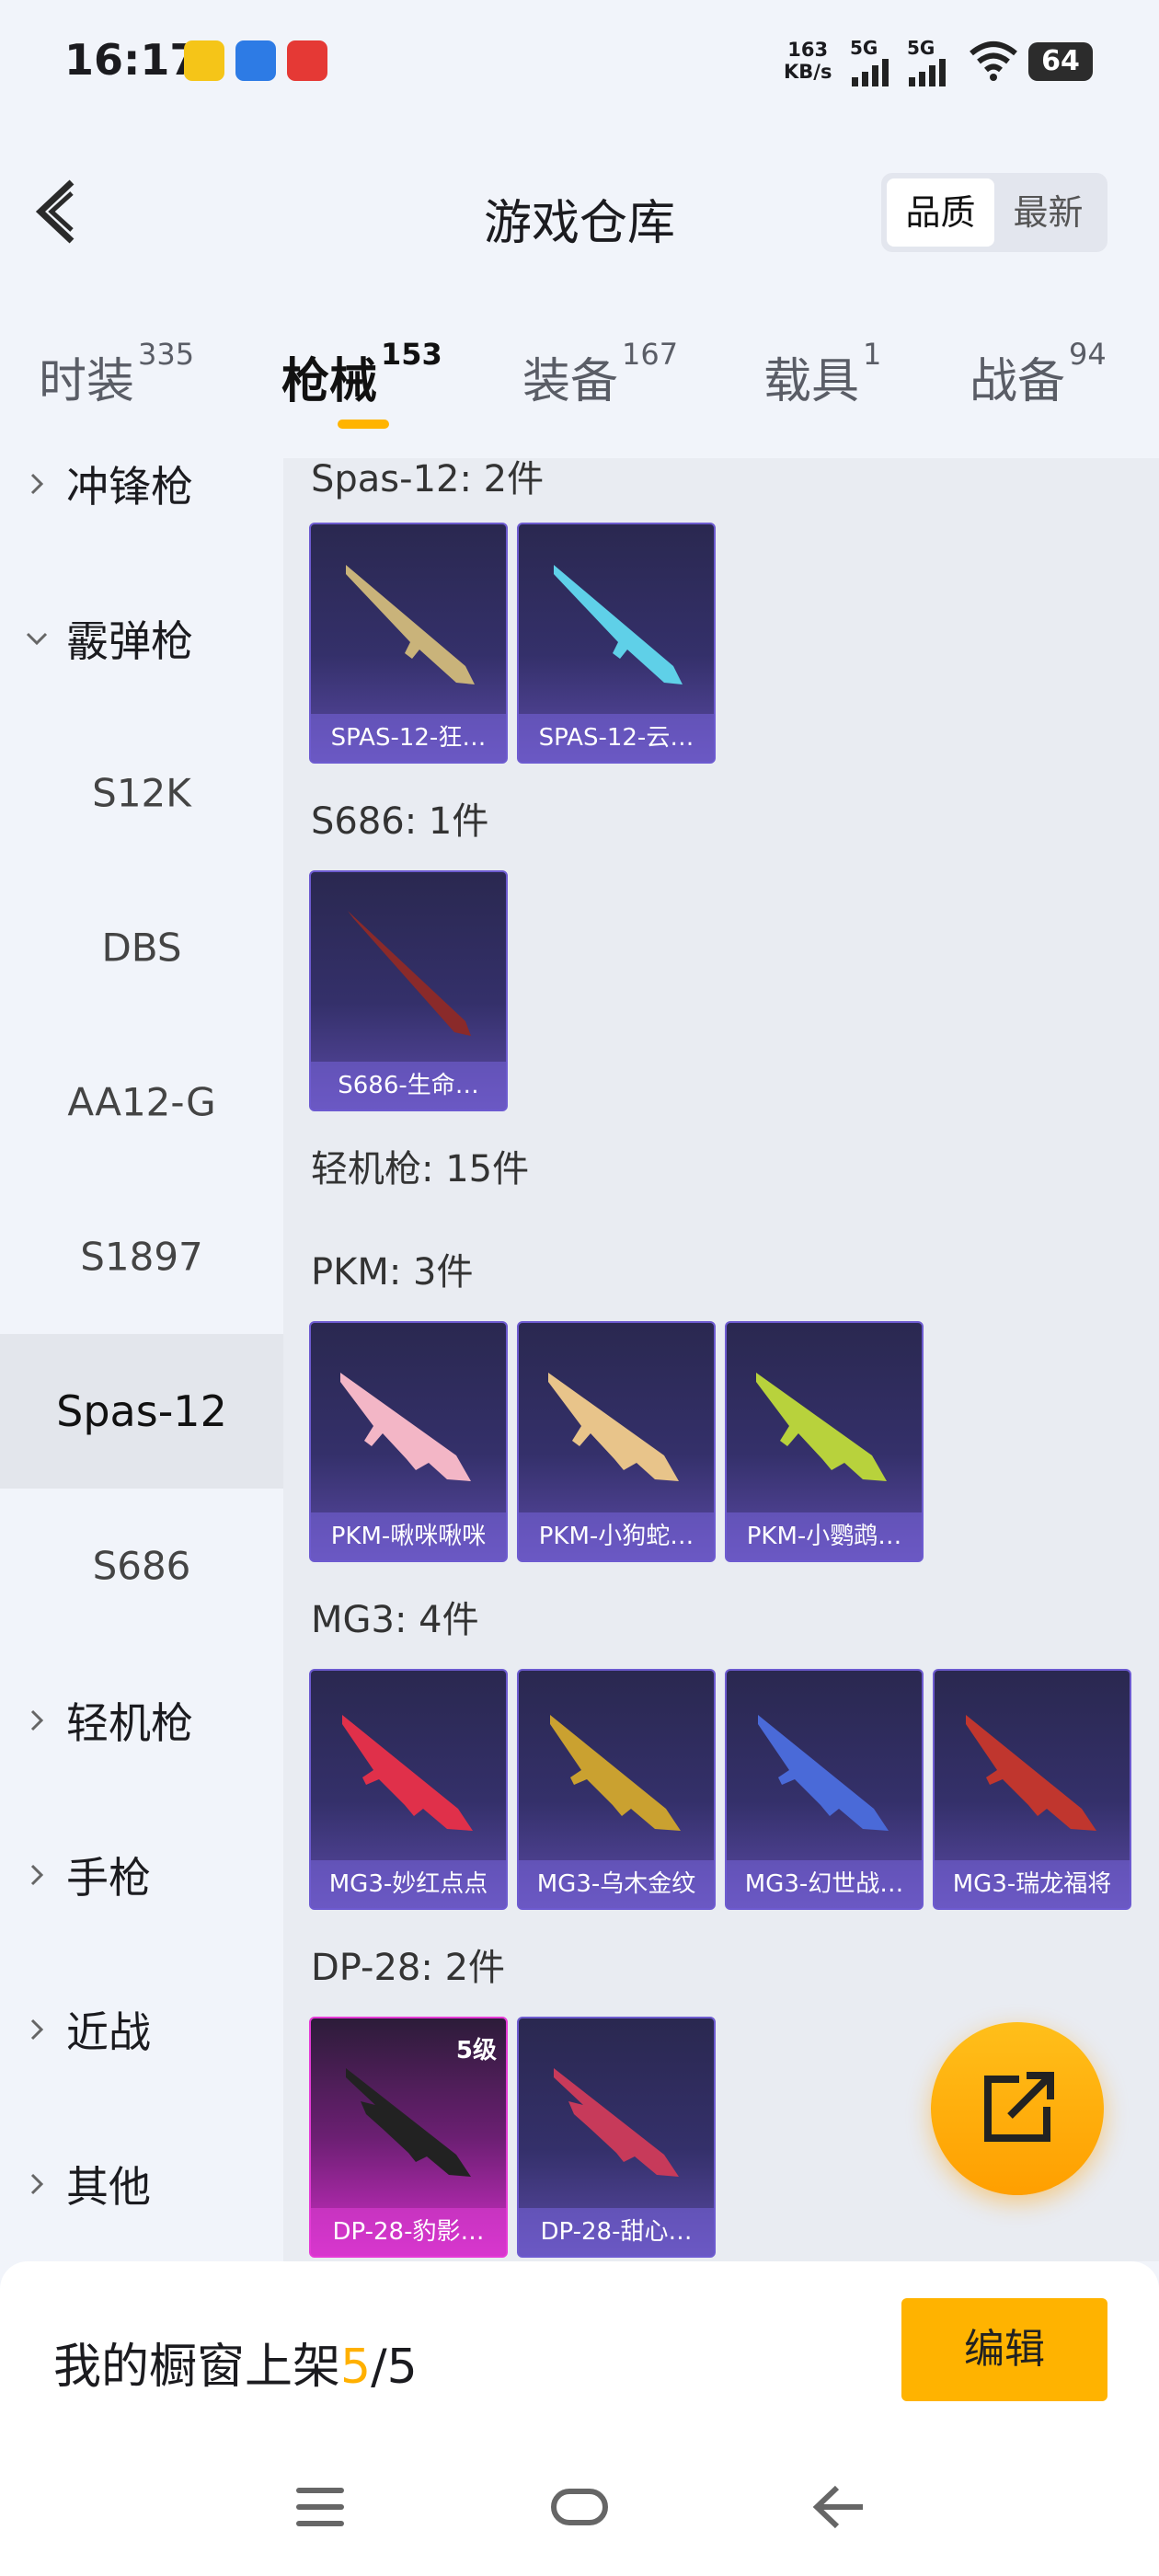  I want to click on group-title: PKM: 3件, so click(392, 1272).